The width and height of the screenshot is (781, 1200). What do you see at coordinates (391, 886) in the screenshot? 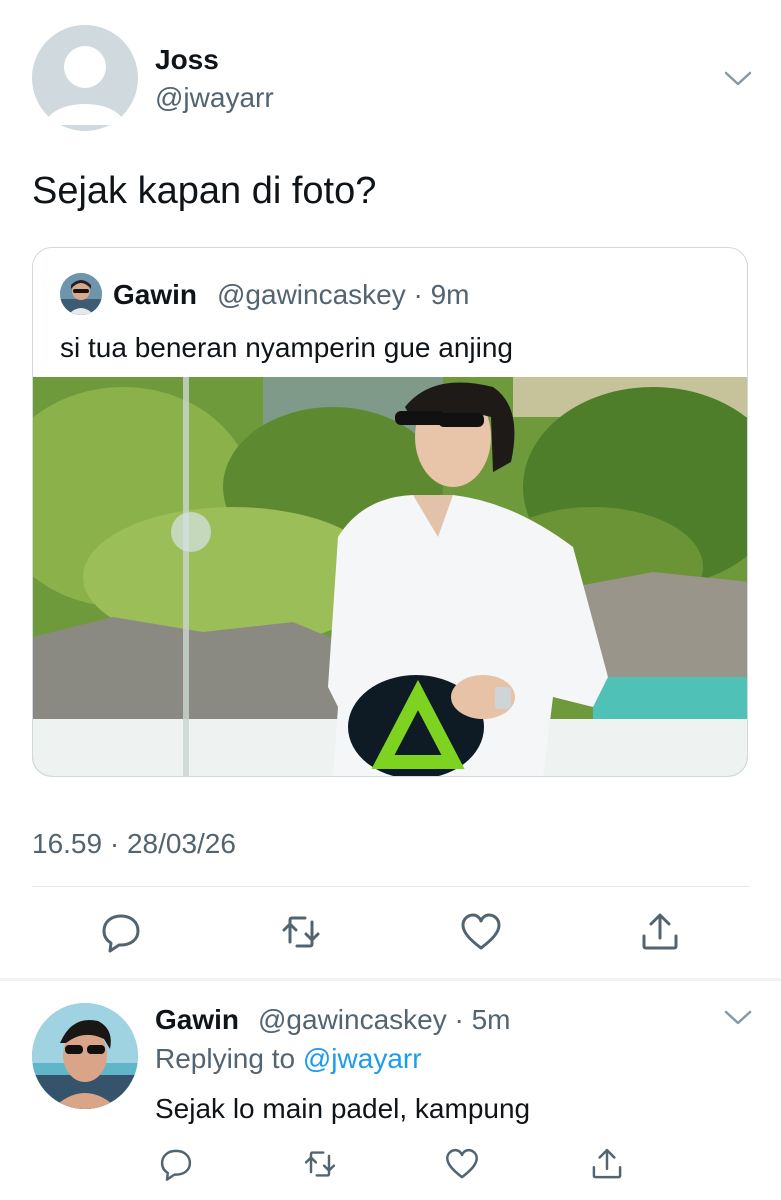
I see `divider` at bounding box center [391, 886].